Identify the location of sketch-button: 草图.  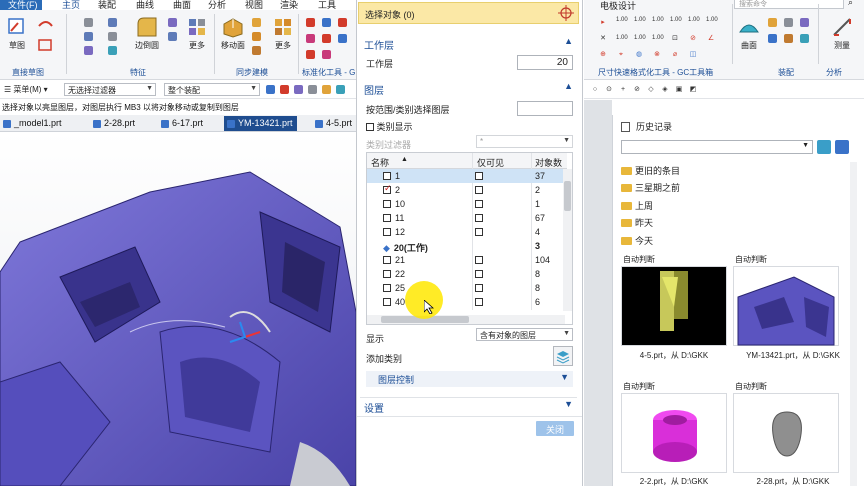
(17, 33).